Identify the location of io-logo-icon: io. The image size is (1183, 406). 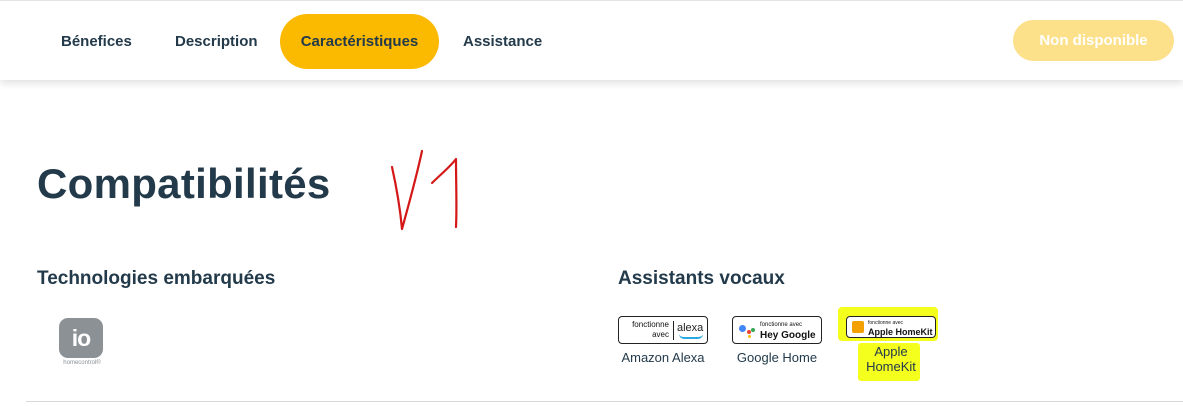
(81, 338).